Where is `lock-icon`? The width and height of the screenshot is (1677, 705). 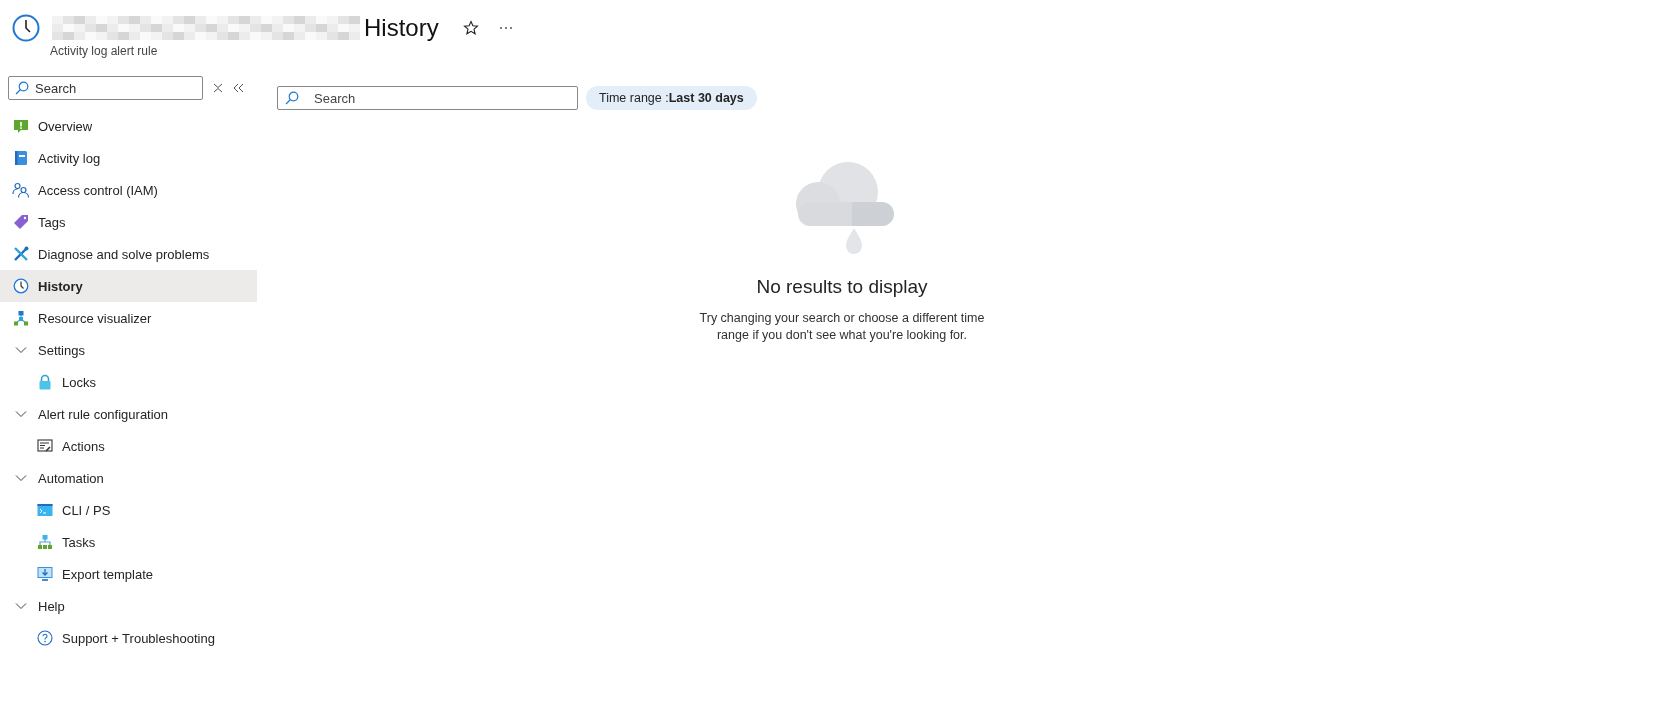 lock-icon is located at coordinates (45, 382).